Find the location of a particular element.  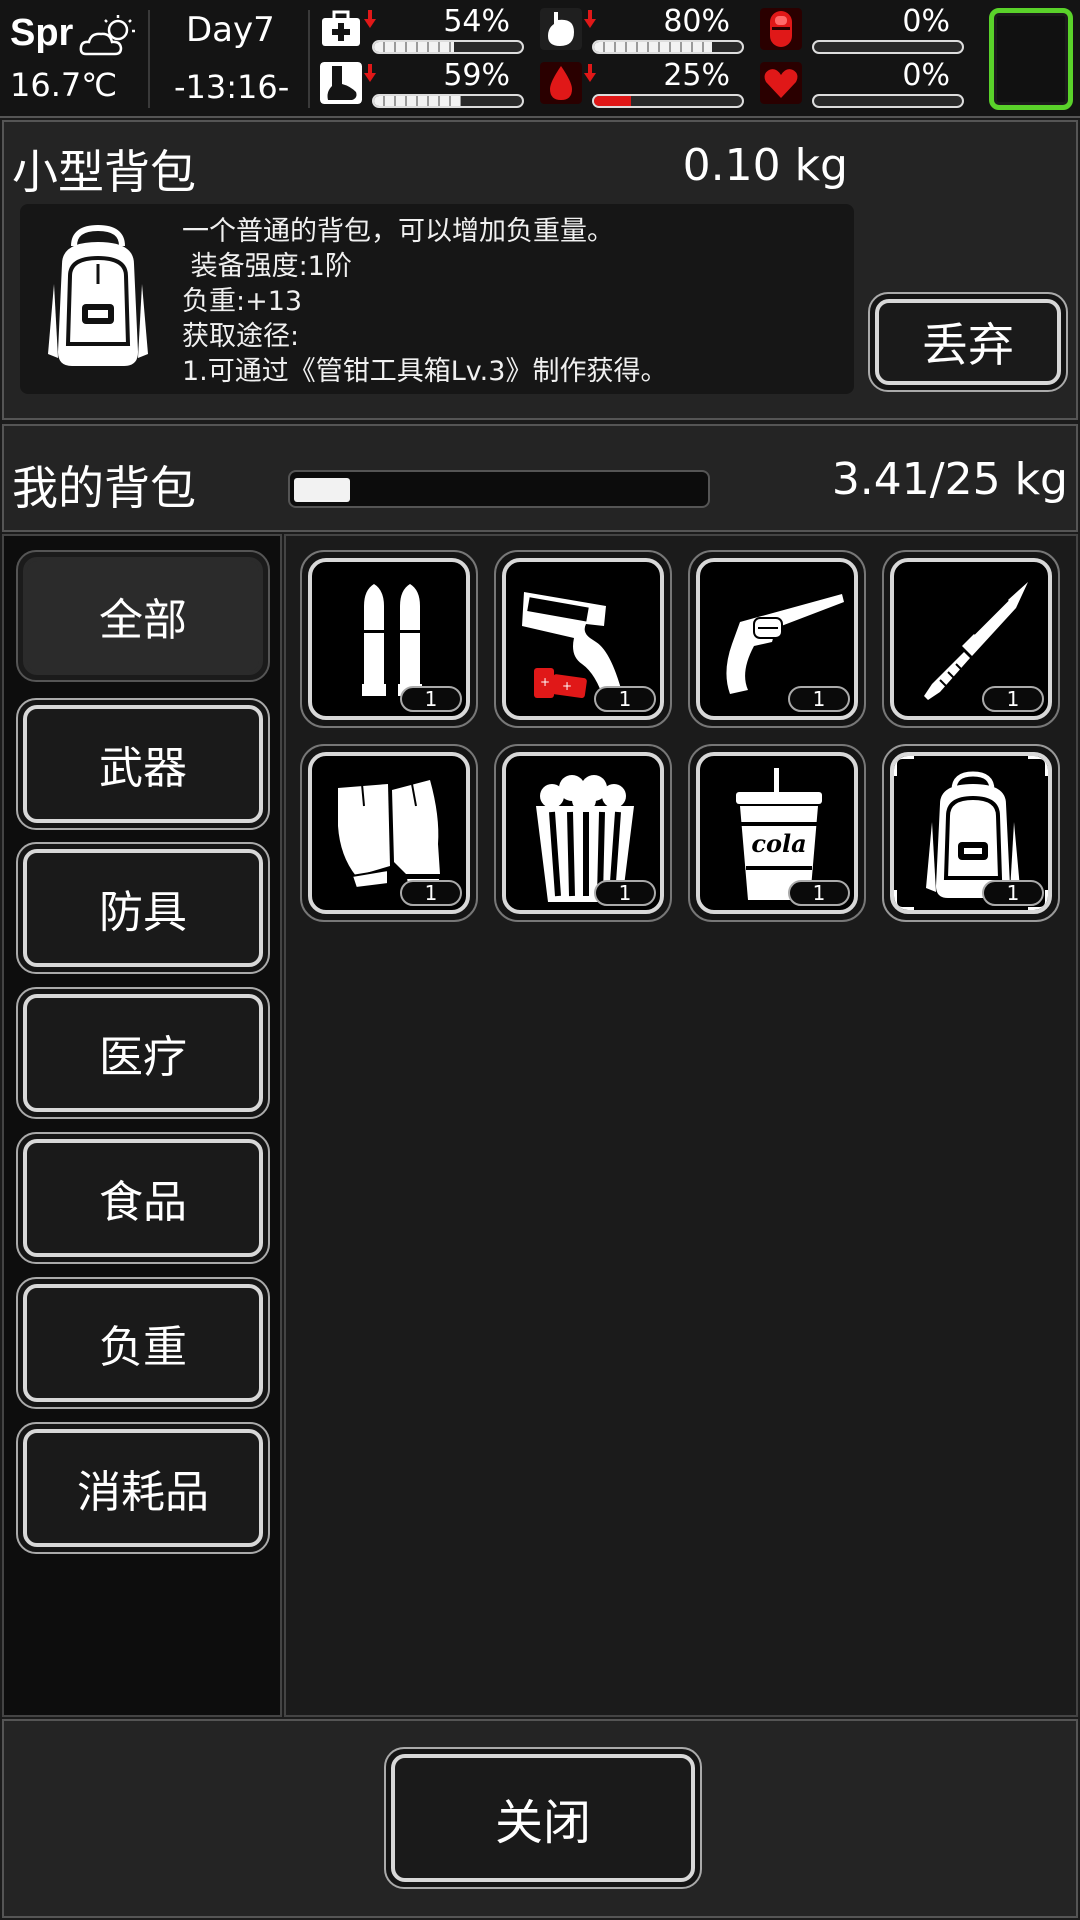

footer-bar: 关闭 is located at coordinates (540, 1818).